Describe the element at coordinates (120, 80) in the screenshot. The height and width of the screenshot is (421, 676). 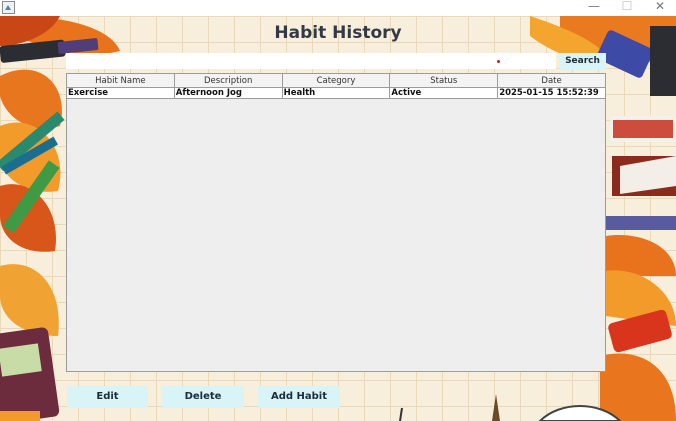
I see `column-header-habit-name: Habit Name` at that location.